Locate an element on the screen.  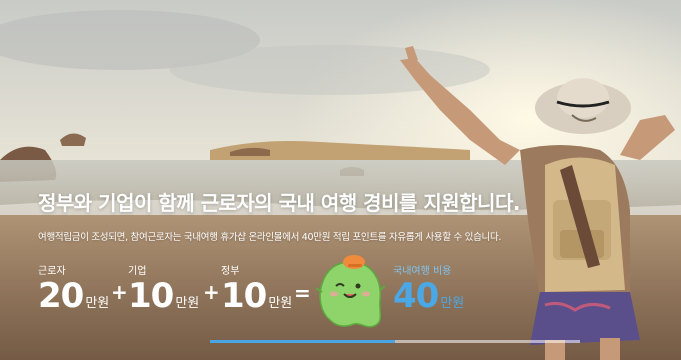
green-ghost-mascot-icon is located at coordinates (350, 291).